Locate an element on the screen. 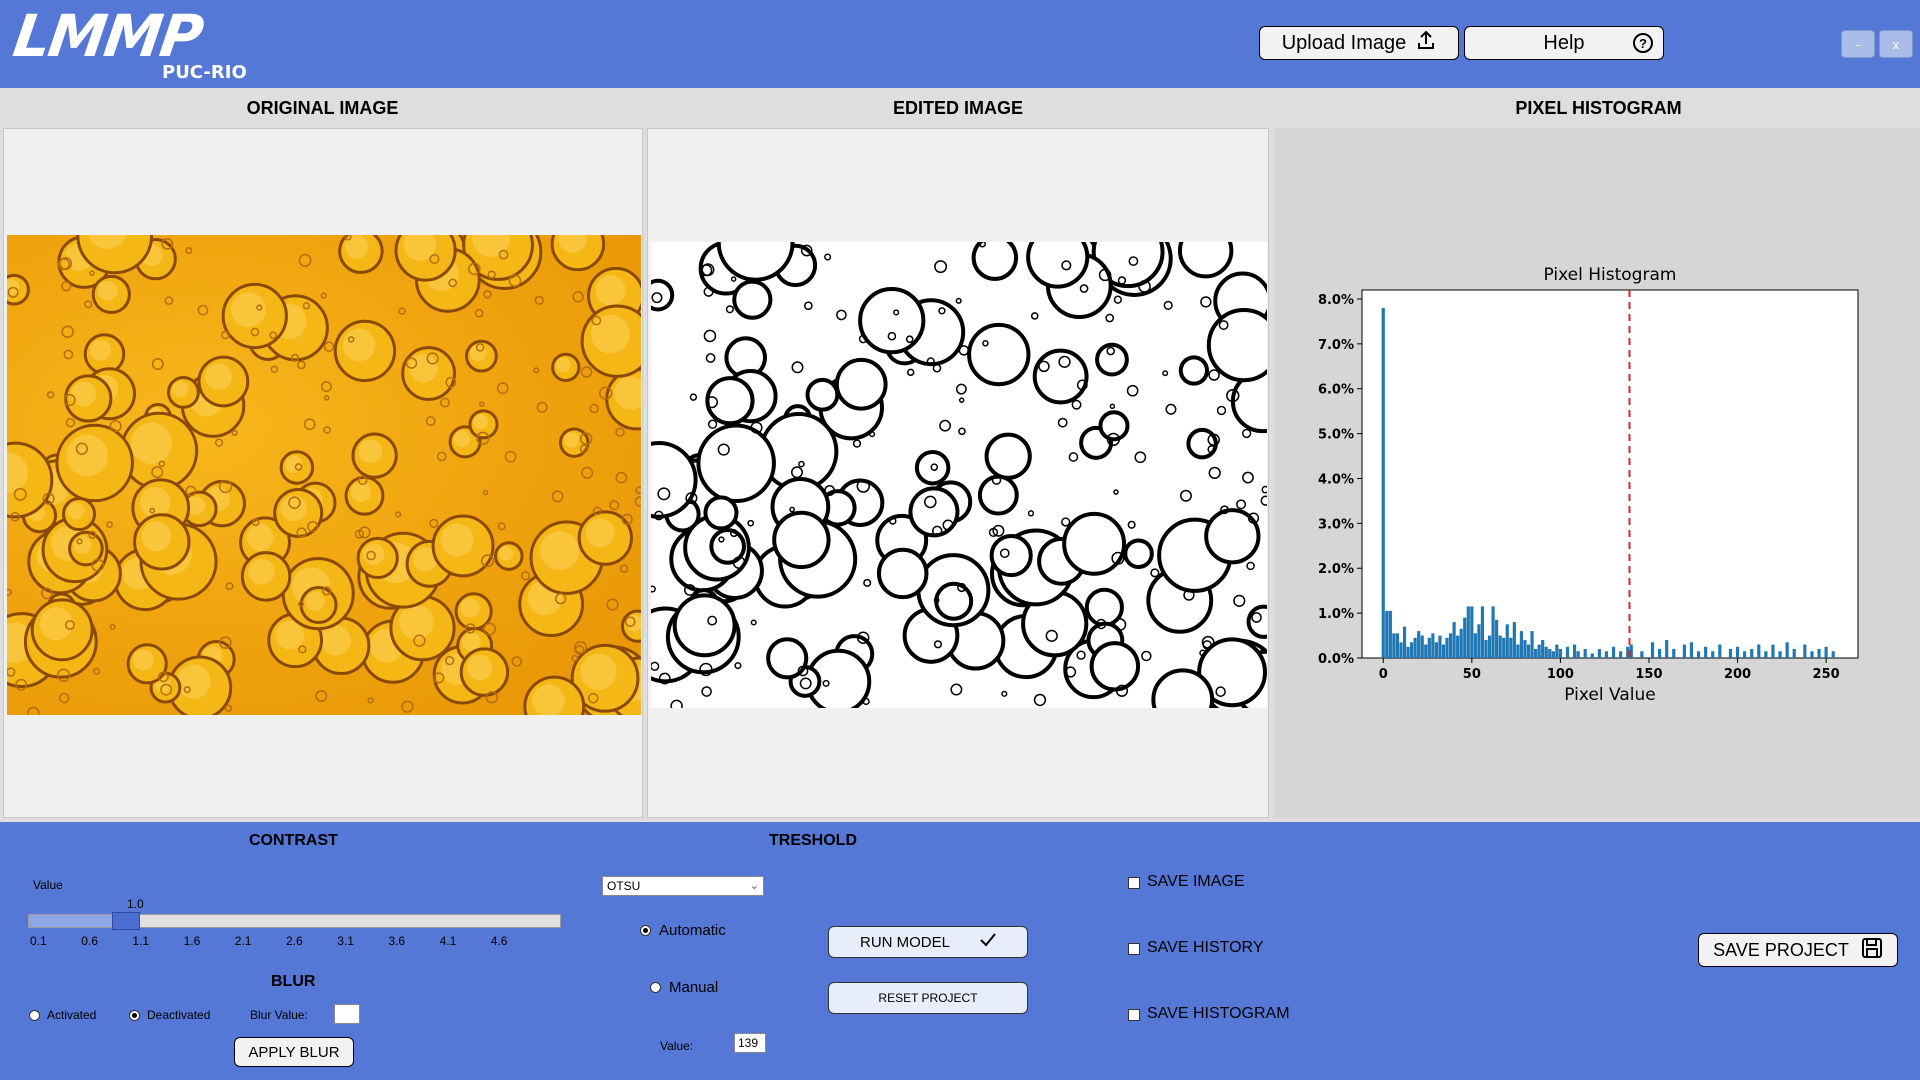 The height and width of the screenshot is (1080, 1920). threshold-value-input: 139 is located at coordinates (750, 1043).